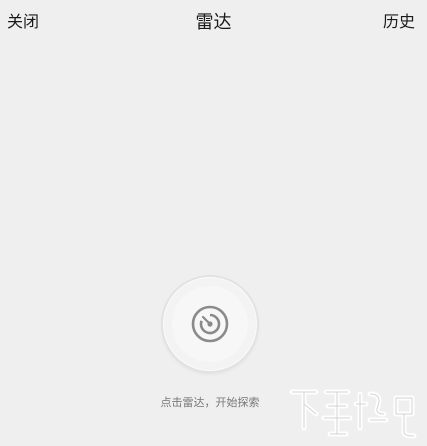 The width and height of the screenshot is (427, 446). I want to click on radar-button, so click(210, 324).